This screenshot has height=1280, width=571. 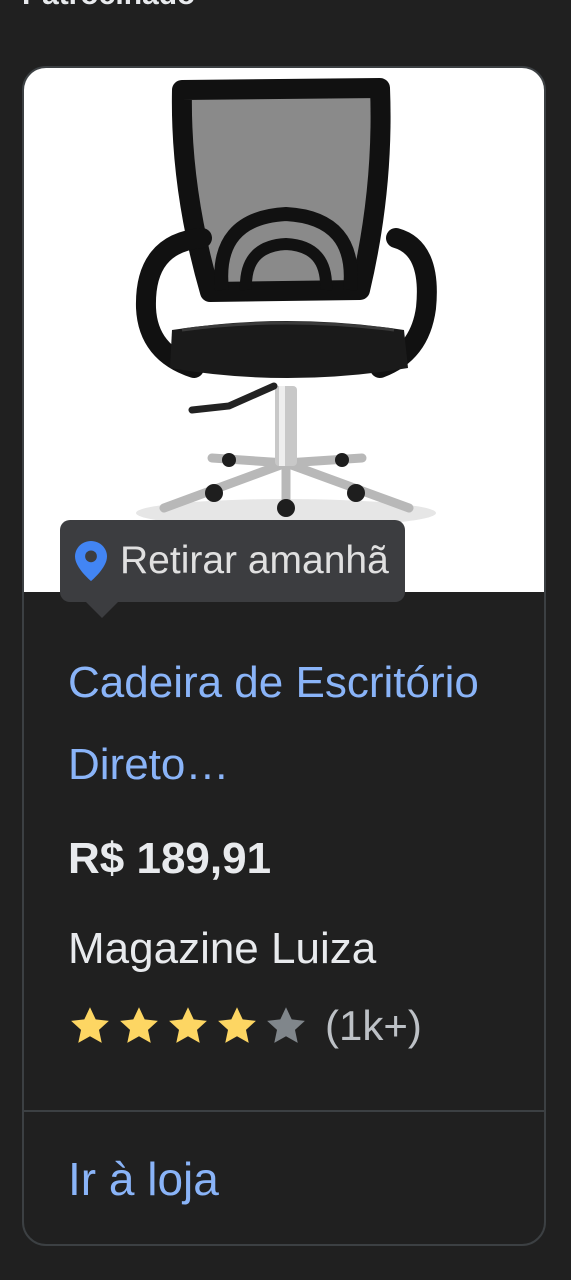 I want to click on rating: (1k+), so click(x=245, y=1026).